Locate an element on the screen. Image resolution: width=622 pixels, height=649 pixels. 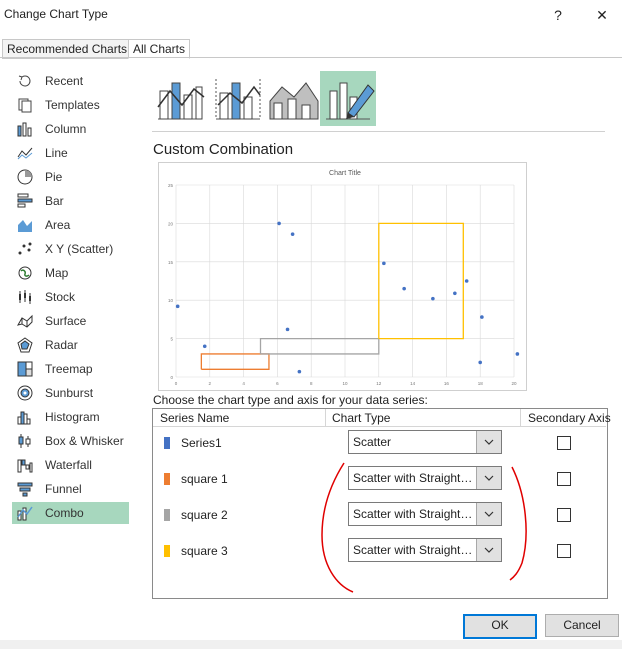
header-chart-type: Chart Type is located at coordinates (361, 418).